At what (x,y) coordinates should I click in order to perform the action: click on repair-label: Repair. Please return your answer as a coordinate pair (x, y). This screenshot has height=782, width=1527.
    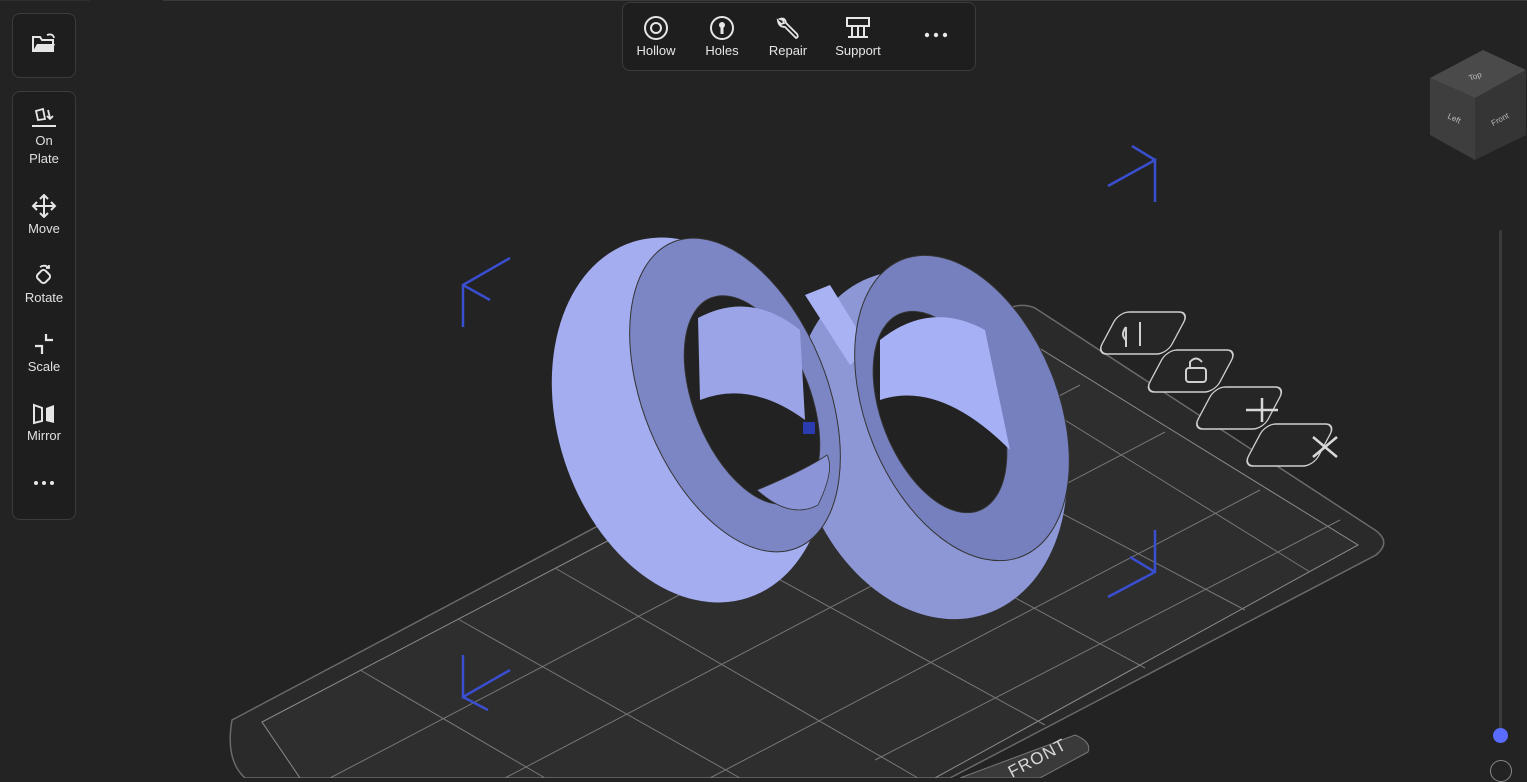
    Looking at the image, I should click on (788, 50).